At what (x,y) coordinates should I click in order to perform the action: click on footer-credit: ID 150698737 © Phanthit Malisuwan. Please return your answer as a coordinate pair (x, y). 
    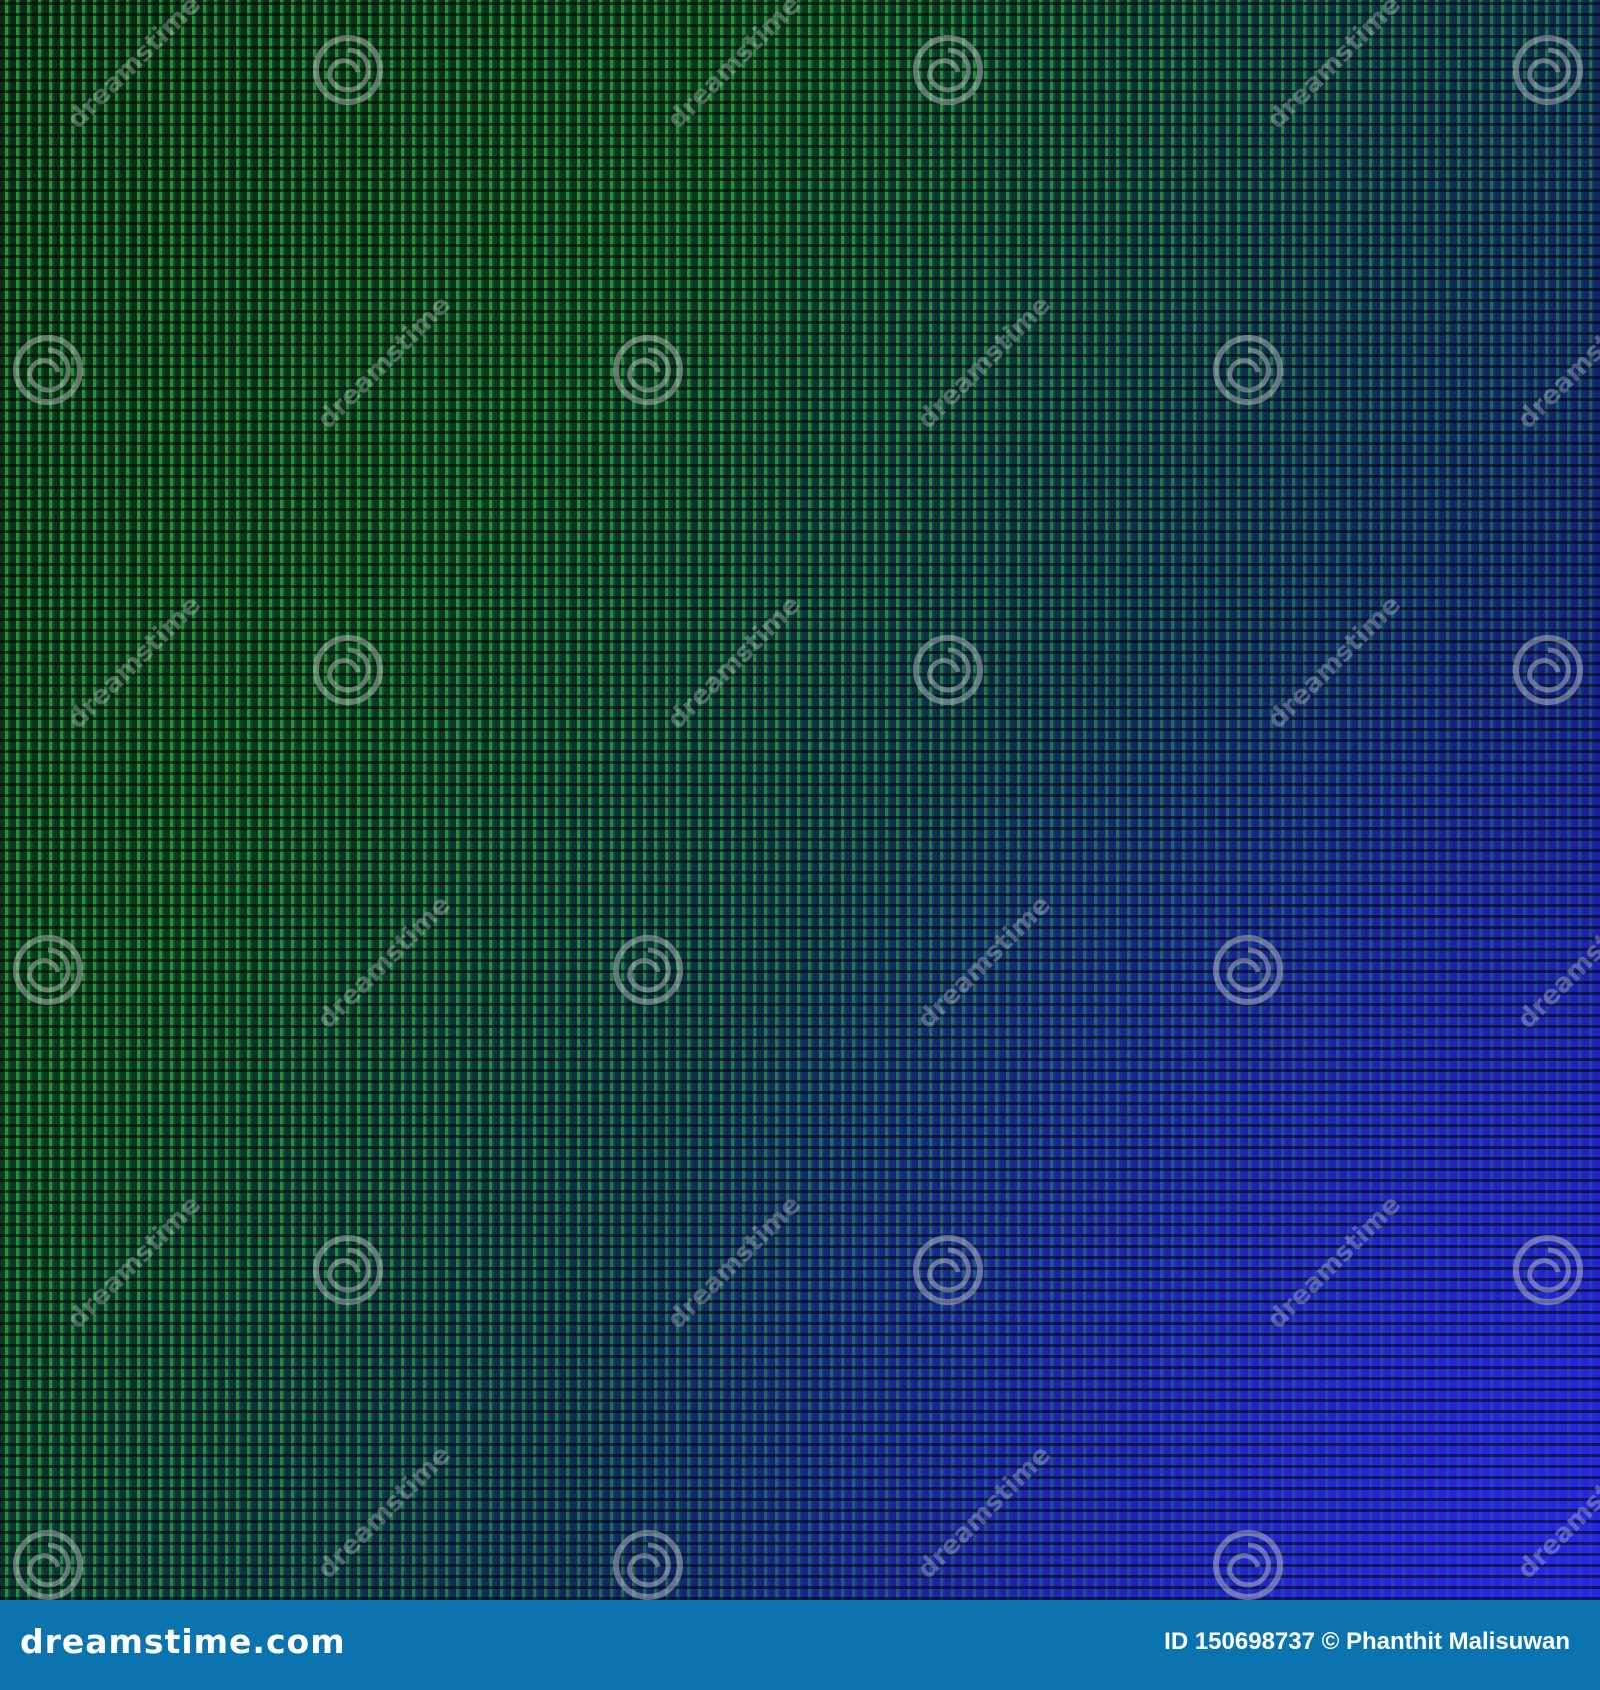
    Looking at the image, I should click on (1367, 1642).